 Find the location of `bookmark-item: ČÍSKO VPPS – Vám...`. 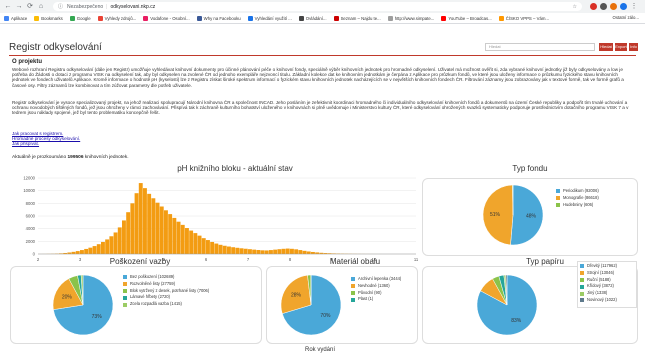

bookmark-item: ČÍSKO VPPS – Vám... is located at coordinates (523, 18).